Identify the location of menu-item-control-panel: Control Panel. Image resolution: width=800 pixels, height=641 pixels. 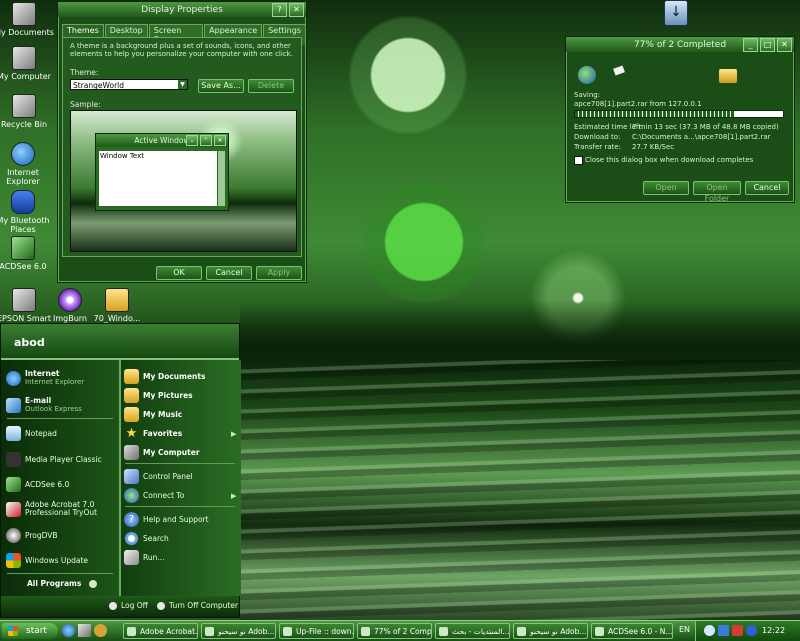
(158, 476).